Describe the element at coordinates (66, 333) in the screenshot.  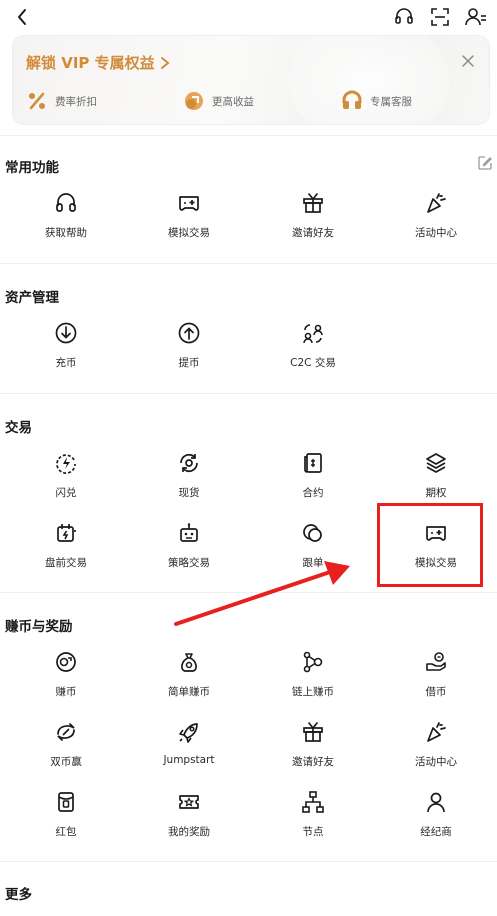
I see `deposit-icon` at that location.